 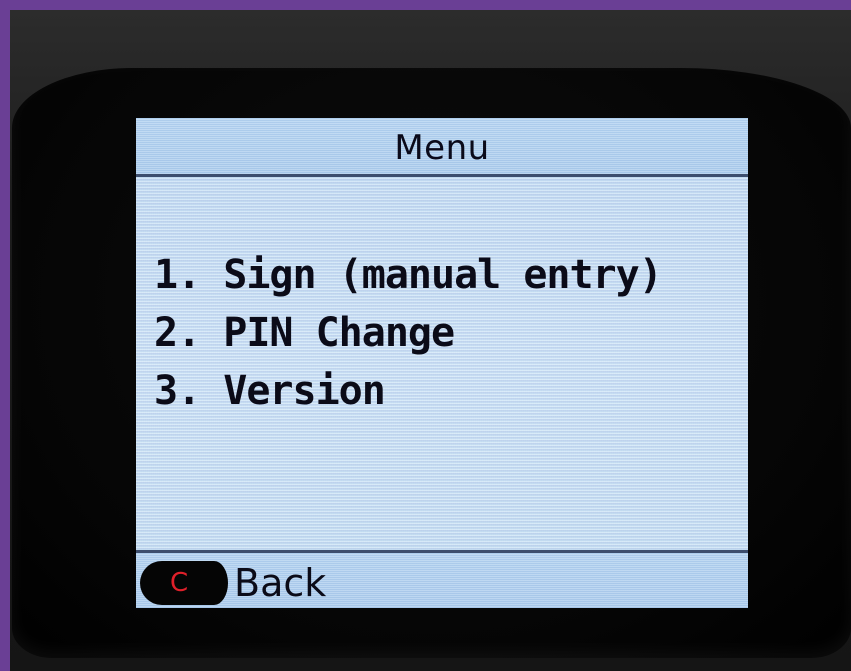 What do you see at coordinates (408, 391) in the screenshot?
I see `menu-item-version: 3. Version` at bounding box center [408, 391].